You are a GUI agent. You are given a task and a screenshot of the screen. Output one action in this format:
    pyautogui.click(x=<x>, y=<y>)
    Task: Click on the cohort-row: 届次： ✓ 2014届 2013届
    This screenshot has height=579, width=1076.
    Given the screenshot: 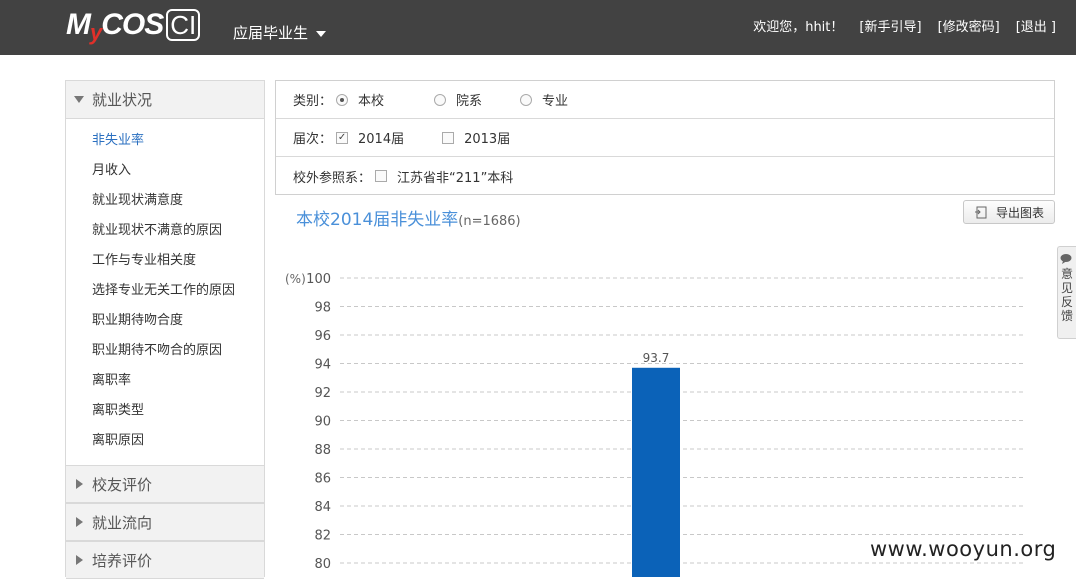 What is the action you would take?
    pyautogui.click(x=665, y=138)
    